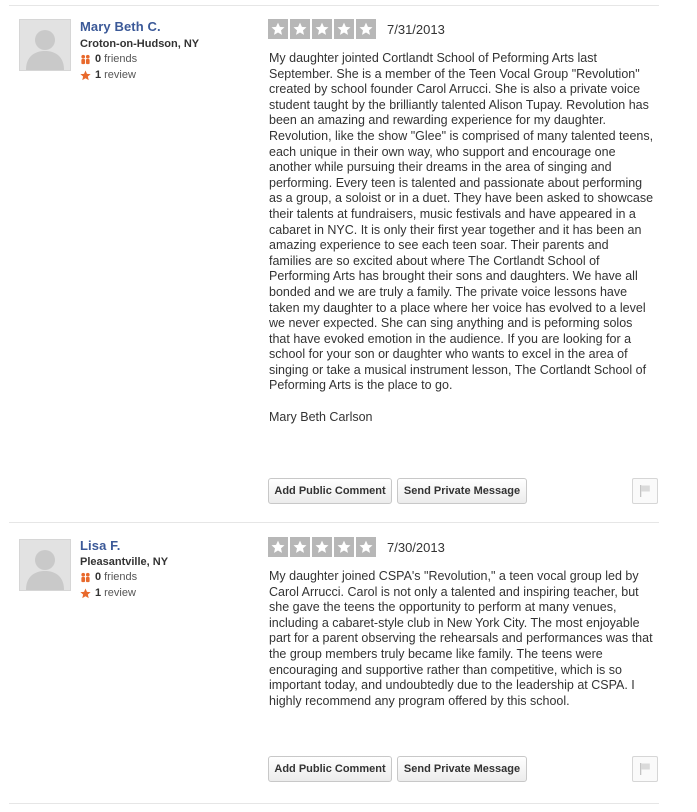 Image resolution: width=697 pixels, height=812 pixels. What do you see at coordinates (334, 803) in the screenshot?
I see `divider` at bounding box center [334, 803].